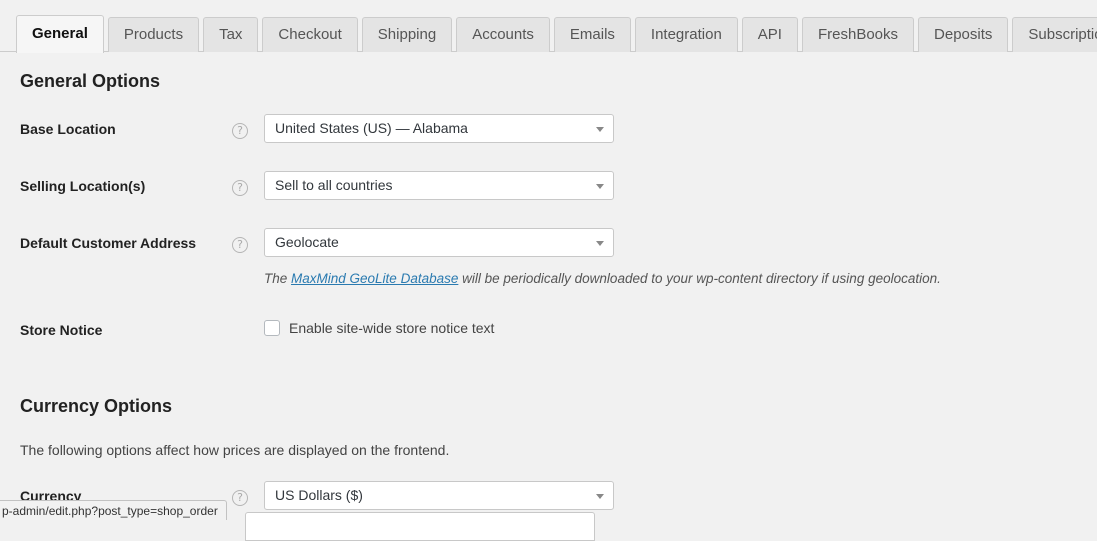 The image size is (1097, 541). Describe the element at coordinates (248, 258) in the screenshot. I see `tip-cell-default-customer-address: ?` at that location.